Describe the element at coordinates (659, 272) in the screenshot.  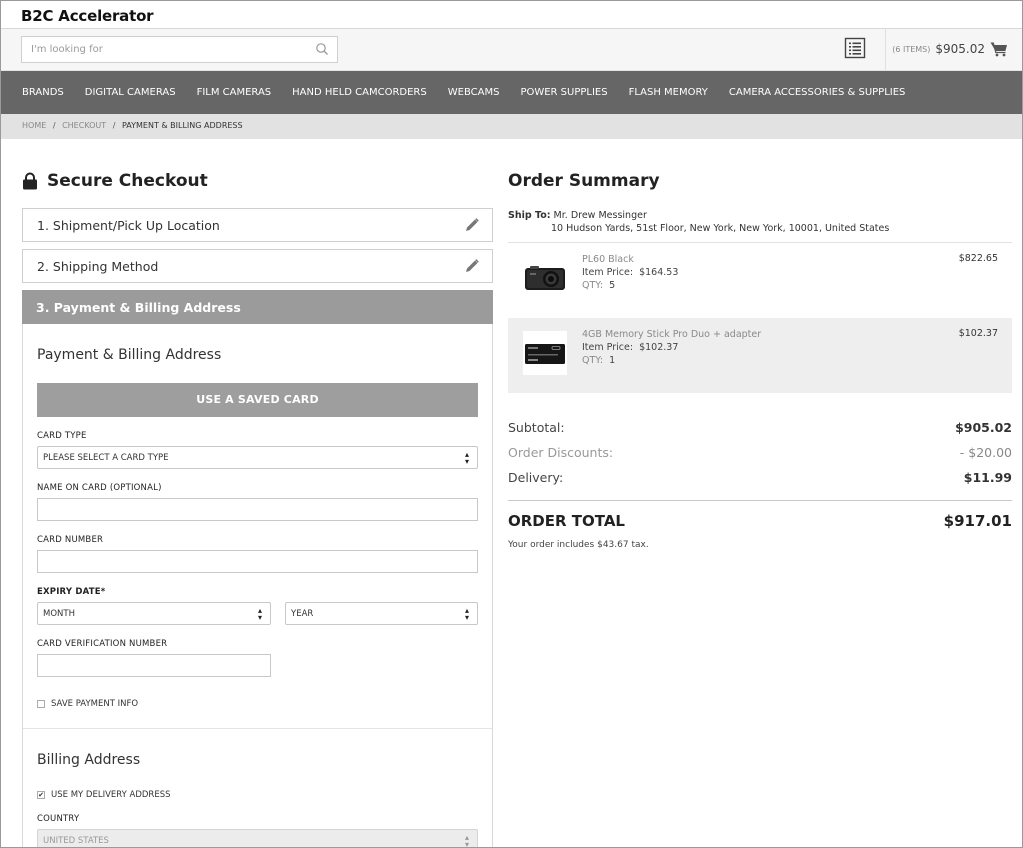
I see `item-price: $164.53` at that location.